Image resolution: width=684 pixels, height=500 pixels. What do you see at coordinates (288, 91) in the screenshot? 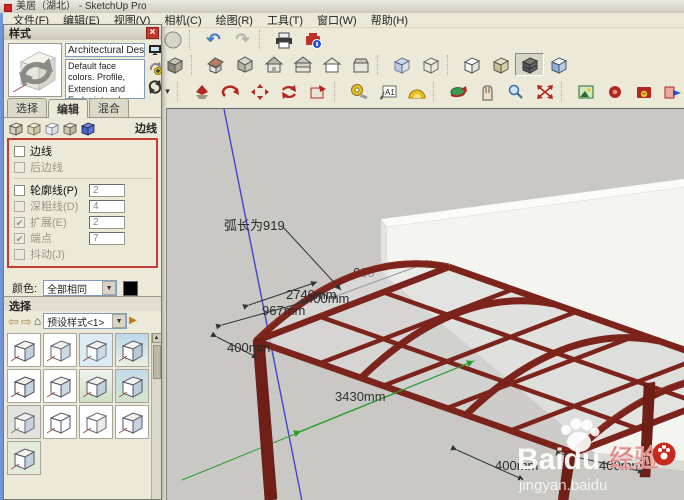
I see `rotate-view-button` at bounding box center [288, 91].